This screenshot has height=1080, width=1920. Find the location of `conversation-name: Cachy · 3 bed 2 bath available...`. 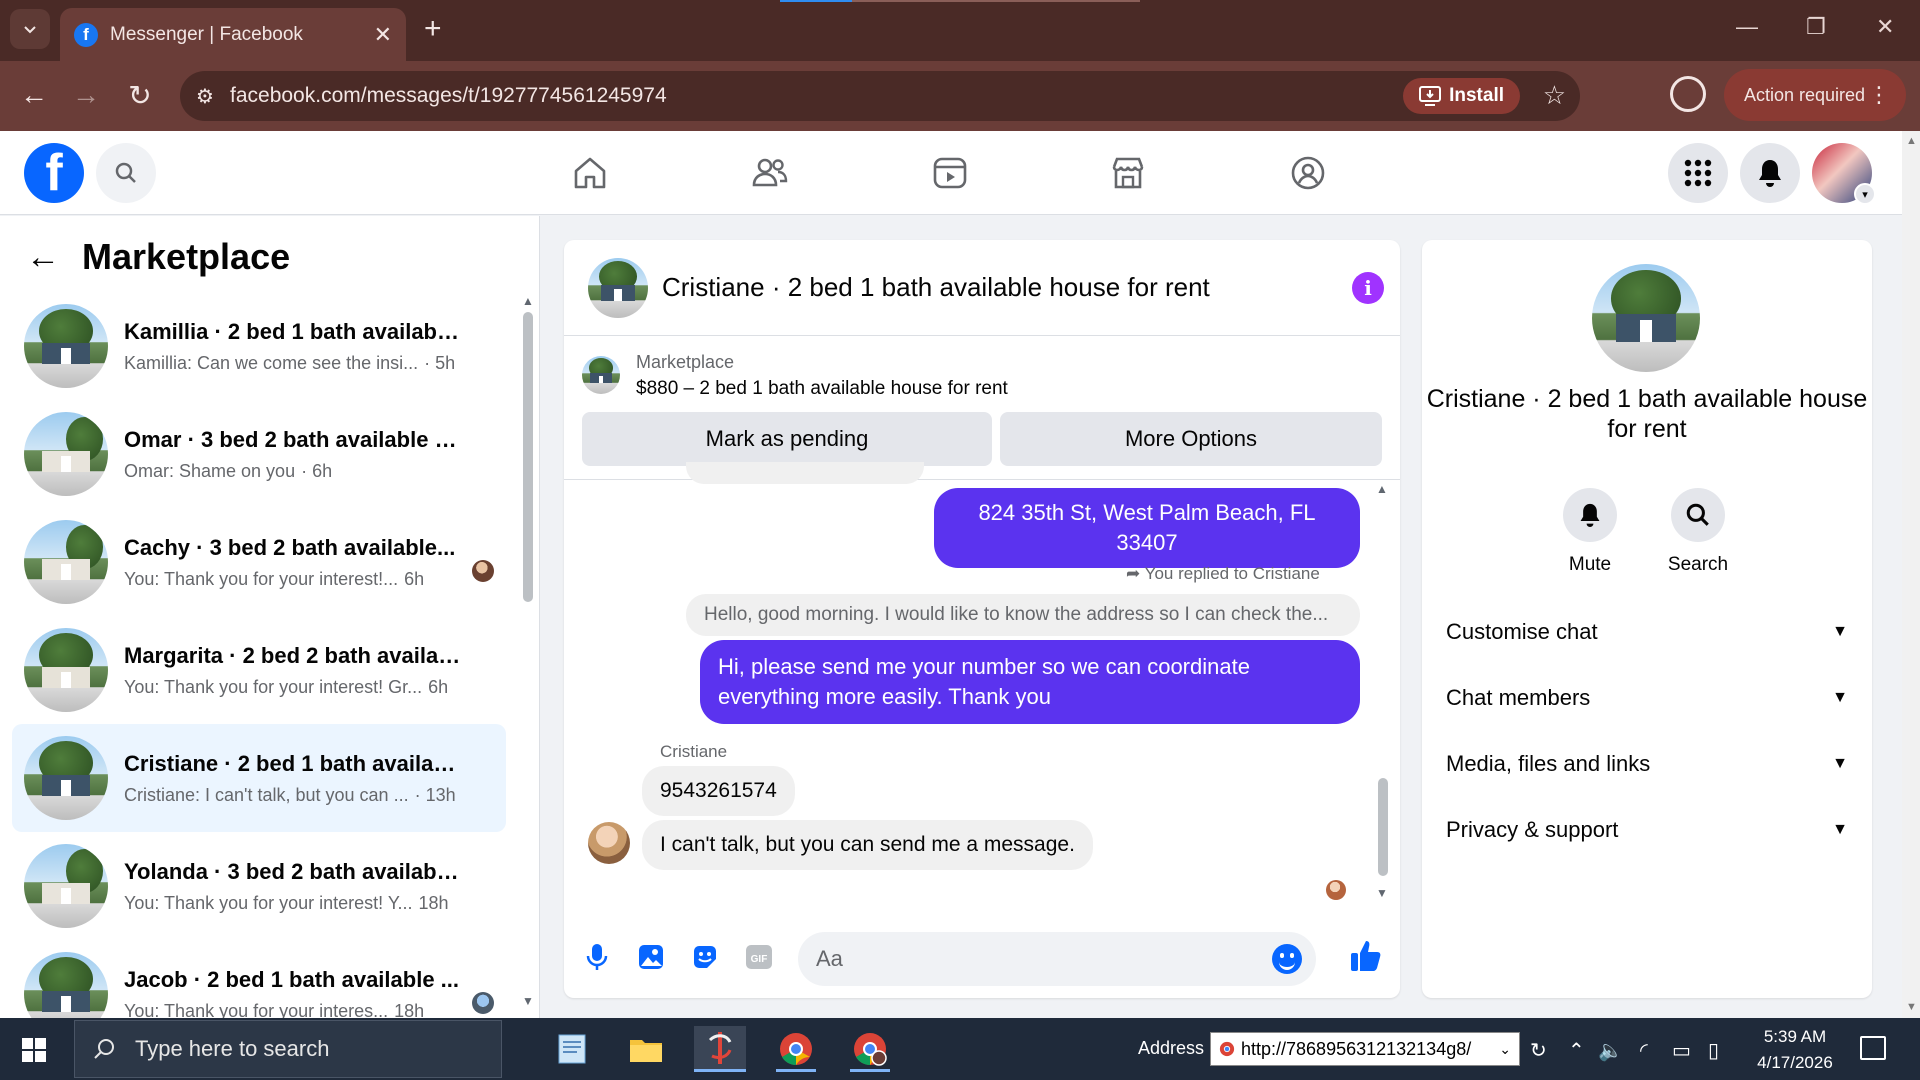

conversation-name: Cachy · 3 bed 2 bath available... is located at coordinates (290, 547).